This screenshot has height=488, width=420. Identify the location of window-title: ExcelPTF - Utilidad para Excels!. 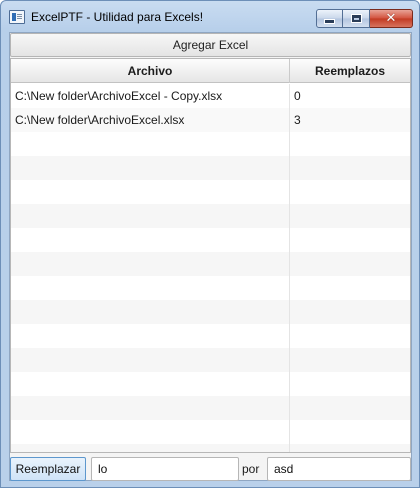
(117, 17).